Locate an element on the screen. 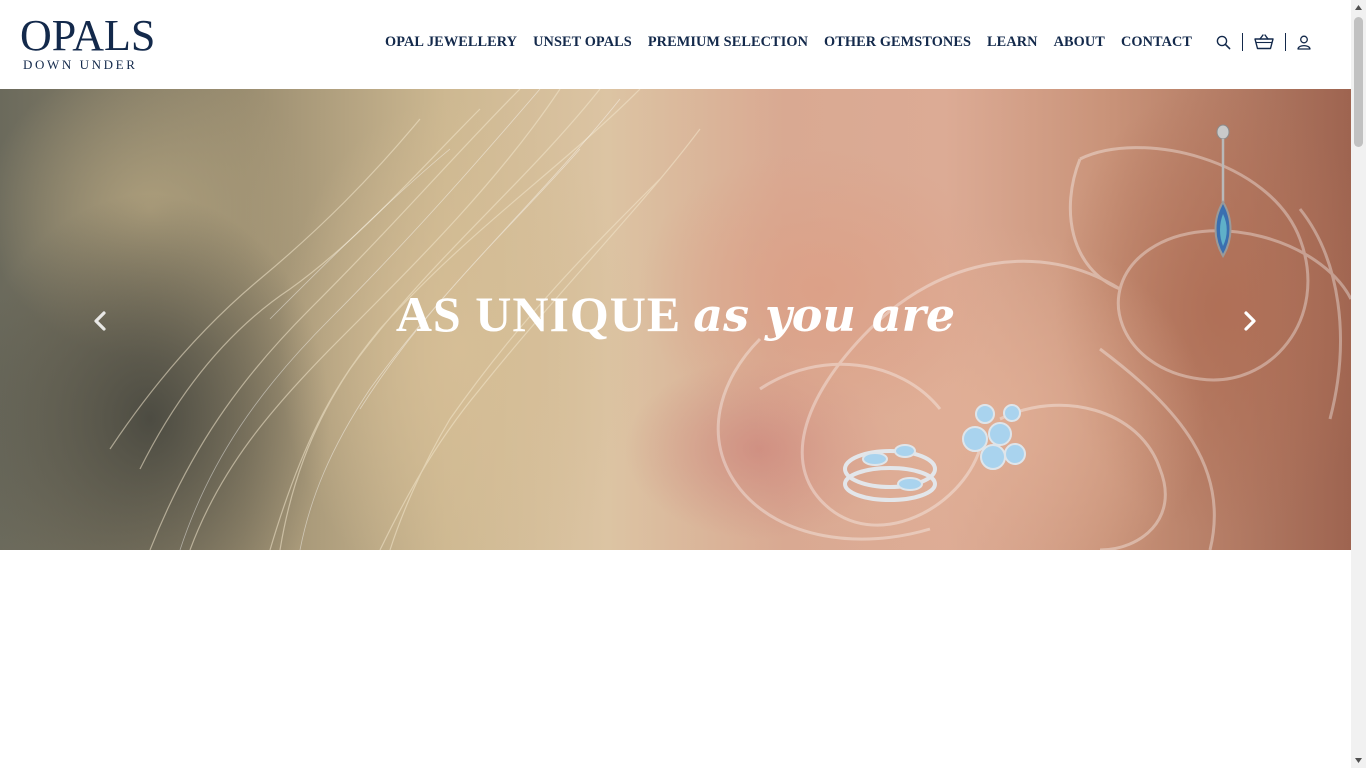 The width and height of the screenshot is (1366, 768). cart-button is located at coordinates (1264, 42).